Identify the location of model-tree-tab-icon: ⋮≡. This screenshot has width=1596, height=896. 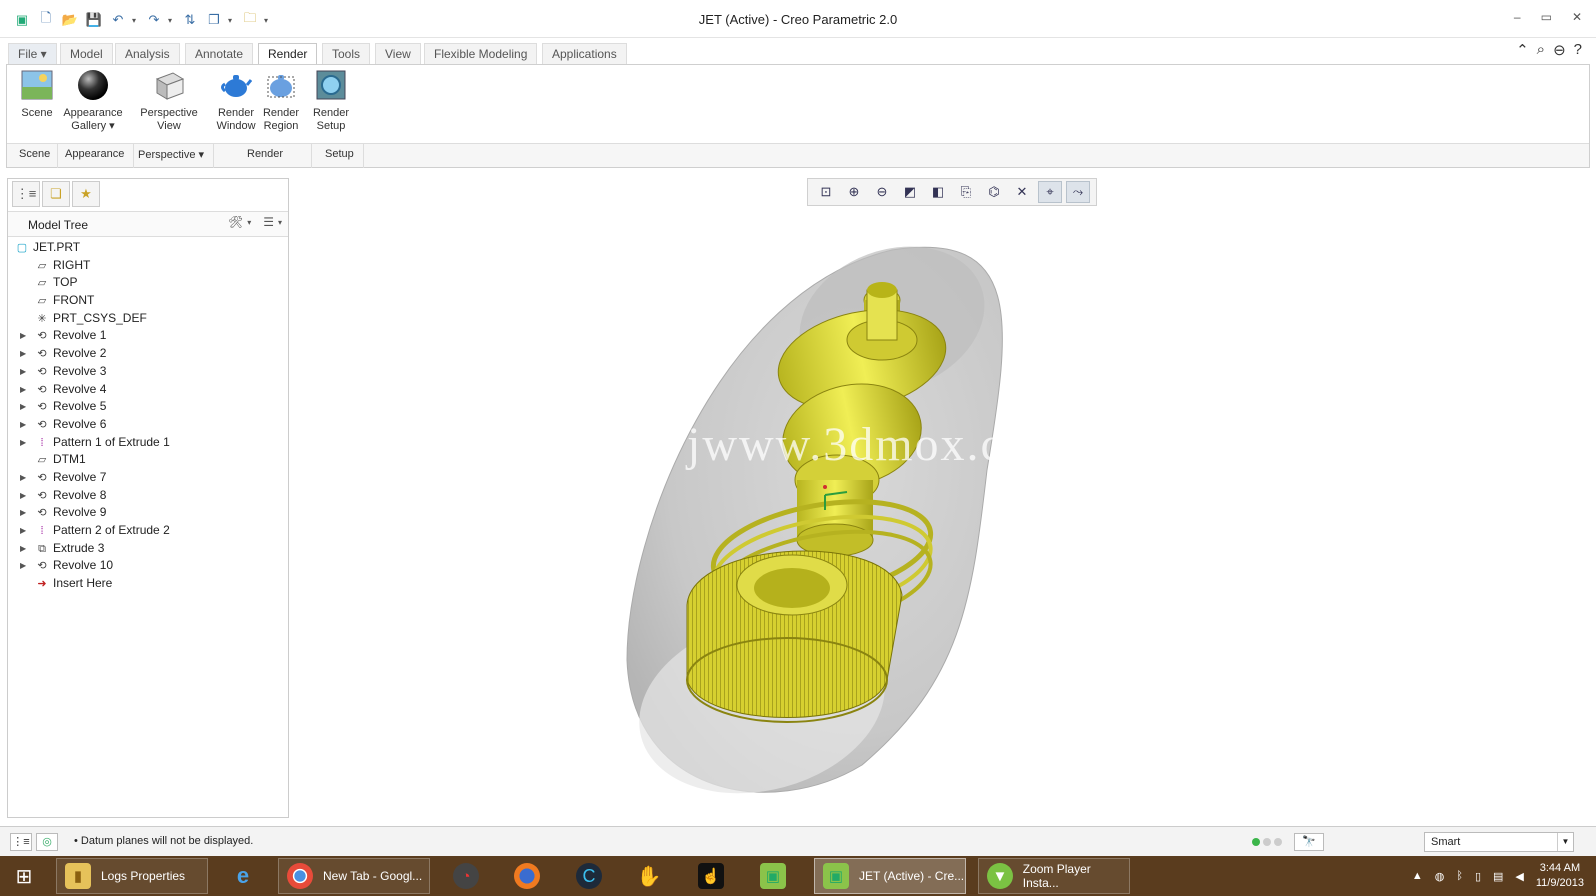
(26, 194).